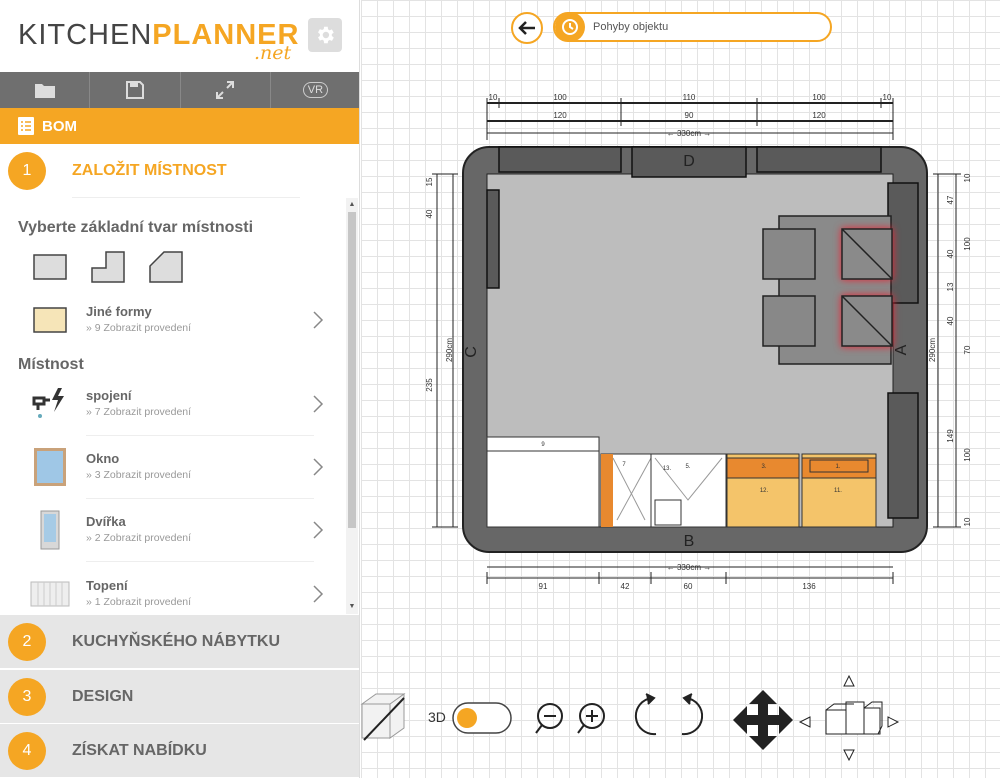 The image size is (1000, 778). What do you see at coordinates (819, 115) in the screenshot?
I see `dim-top-8: 120` at bounding box center [819, 115].